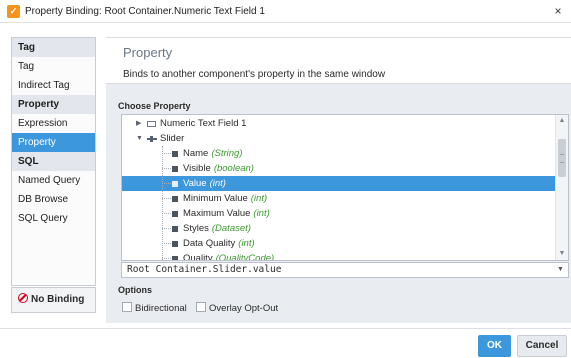 This screenshot has height=358, width=571. I want to click on bidirectional-label: Bidirectional, so click(161, 308).